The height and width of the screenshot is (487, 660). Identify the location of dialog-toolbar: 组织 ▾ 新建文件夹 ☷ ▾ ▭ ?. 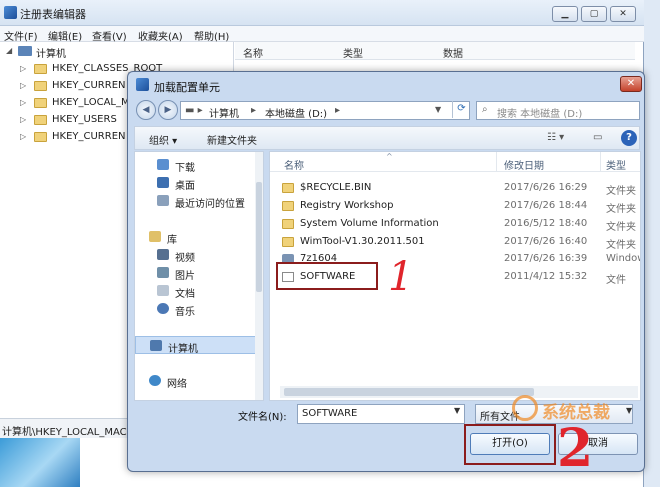
(387, 138).